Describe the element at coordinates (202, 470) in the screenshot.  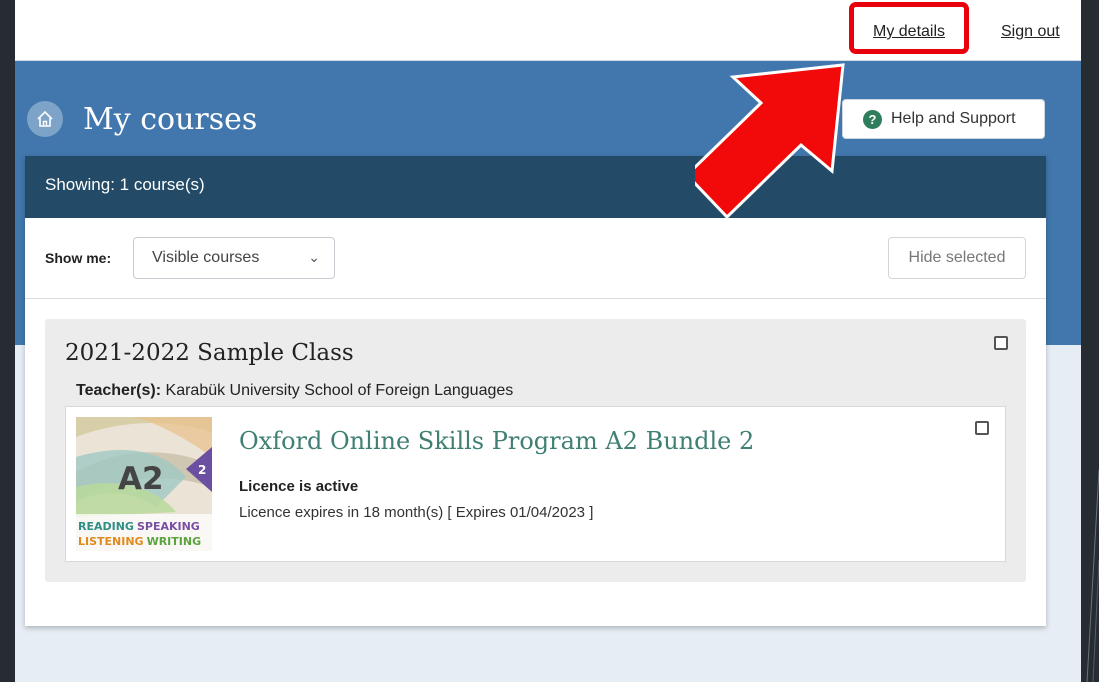
I see `cover-bundle-text: 2` at that location.